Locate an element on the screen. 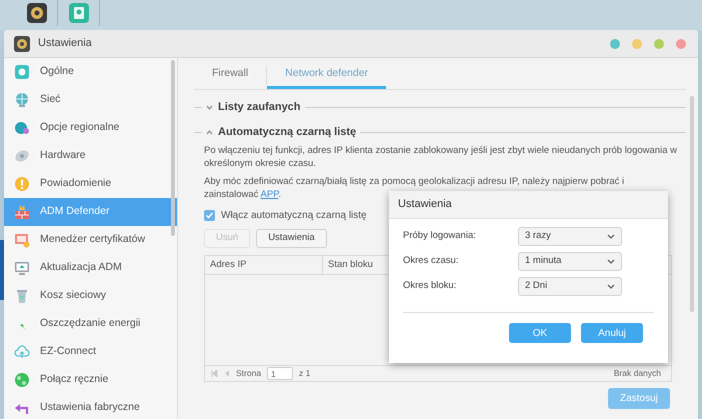  document-icon is located at coordinates (78, 13).